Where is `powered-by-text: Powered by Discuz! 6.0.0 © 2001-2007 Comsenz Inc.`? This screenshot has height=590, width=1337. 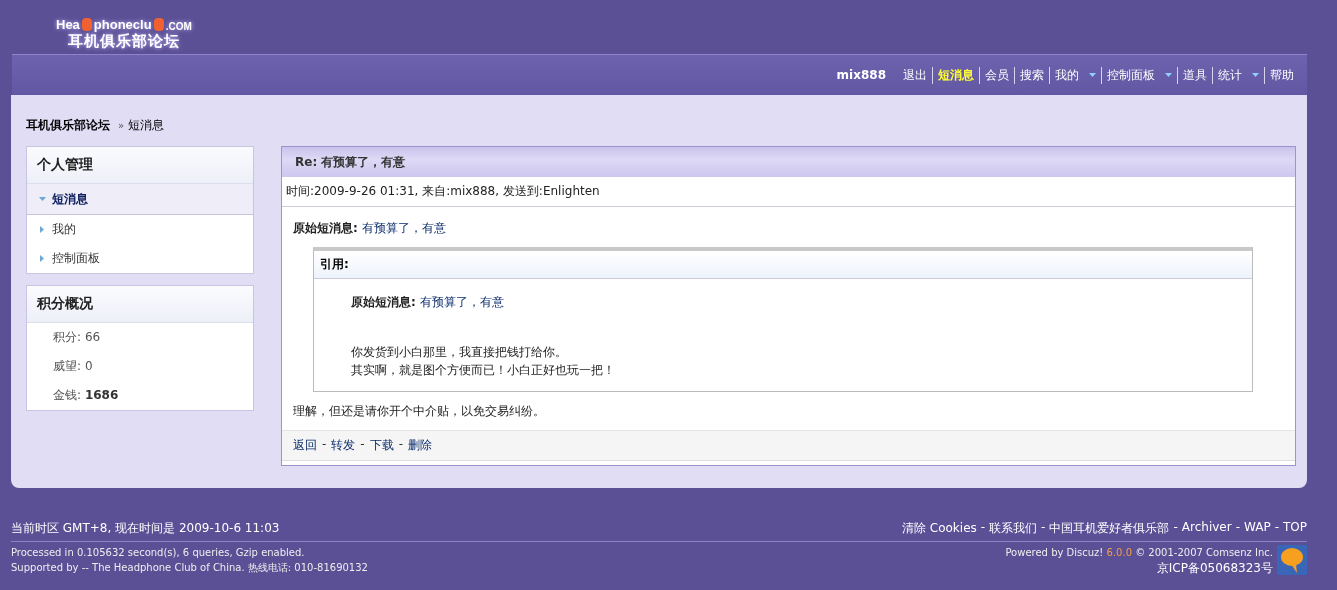
powered-by-text: Powered by Discuz! 6.0.0 © 2001-2007 Comsenz Inc. is located at coordinates (1139, 553).